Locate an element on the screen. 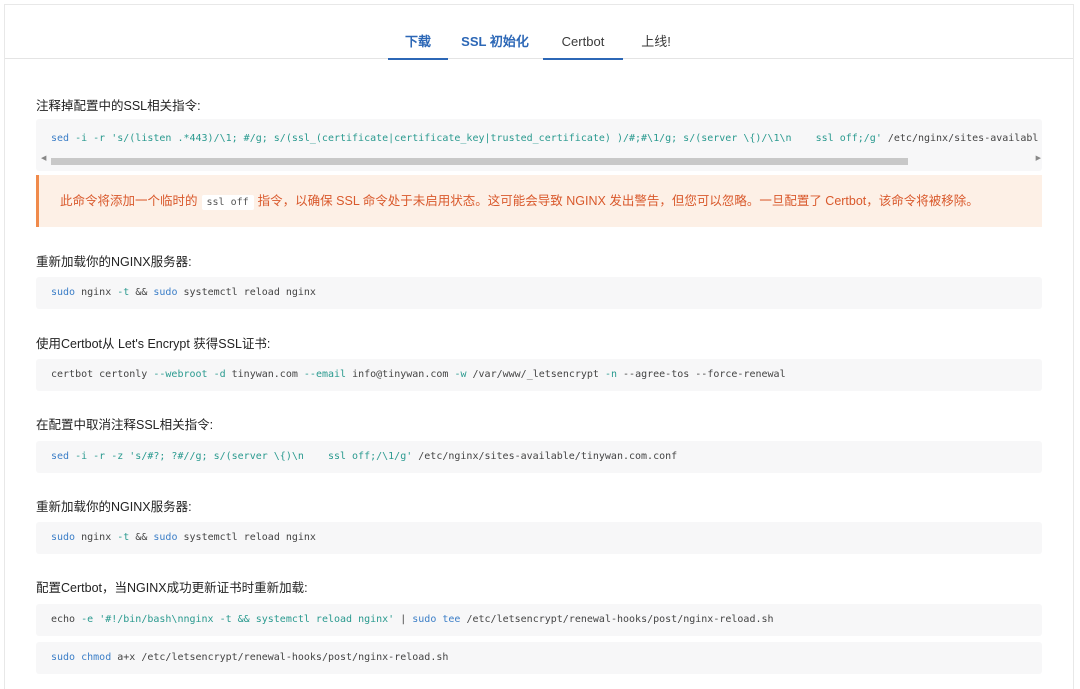  scroll-left-icon: ◀ is located at coordinates (43, 158).